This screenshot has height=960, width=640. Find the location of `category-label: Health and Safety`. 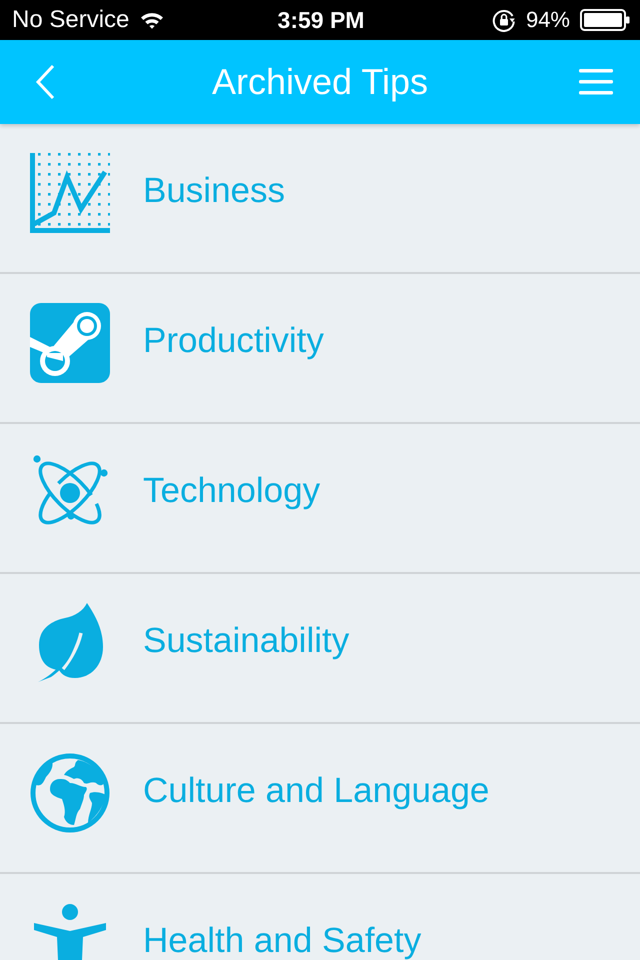

category-label: Health and Safety is located at coordinates (282, 940).